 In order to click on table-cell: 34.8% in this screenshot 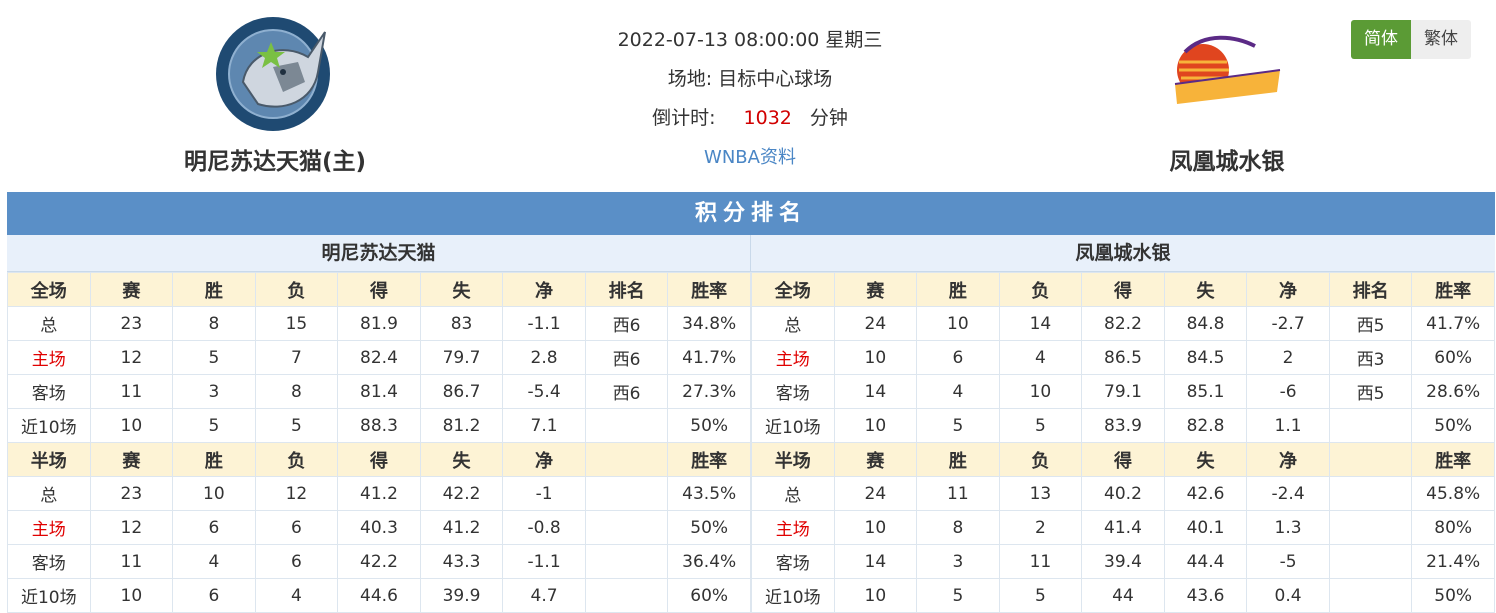, I will do `click(709, 323)`.